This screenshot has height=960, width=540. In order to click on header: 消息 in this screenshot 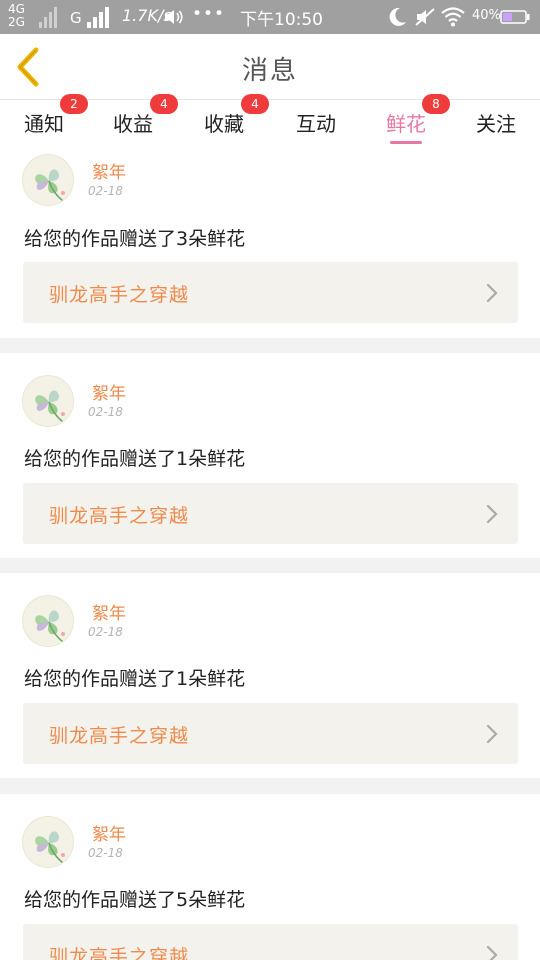, I will do `click(270, 67)`.